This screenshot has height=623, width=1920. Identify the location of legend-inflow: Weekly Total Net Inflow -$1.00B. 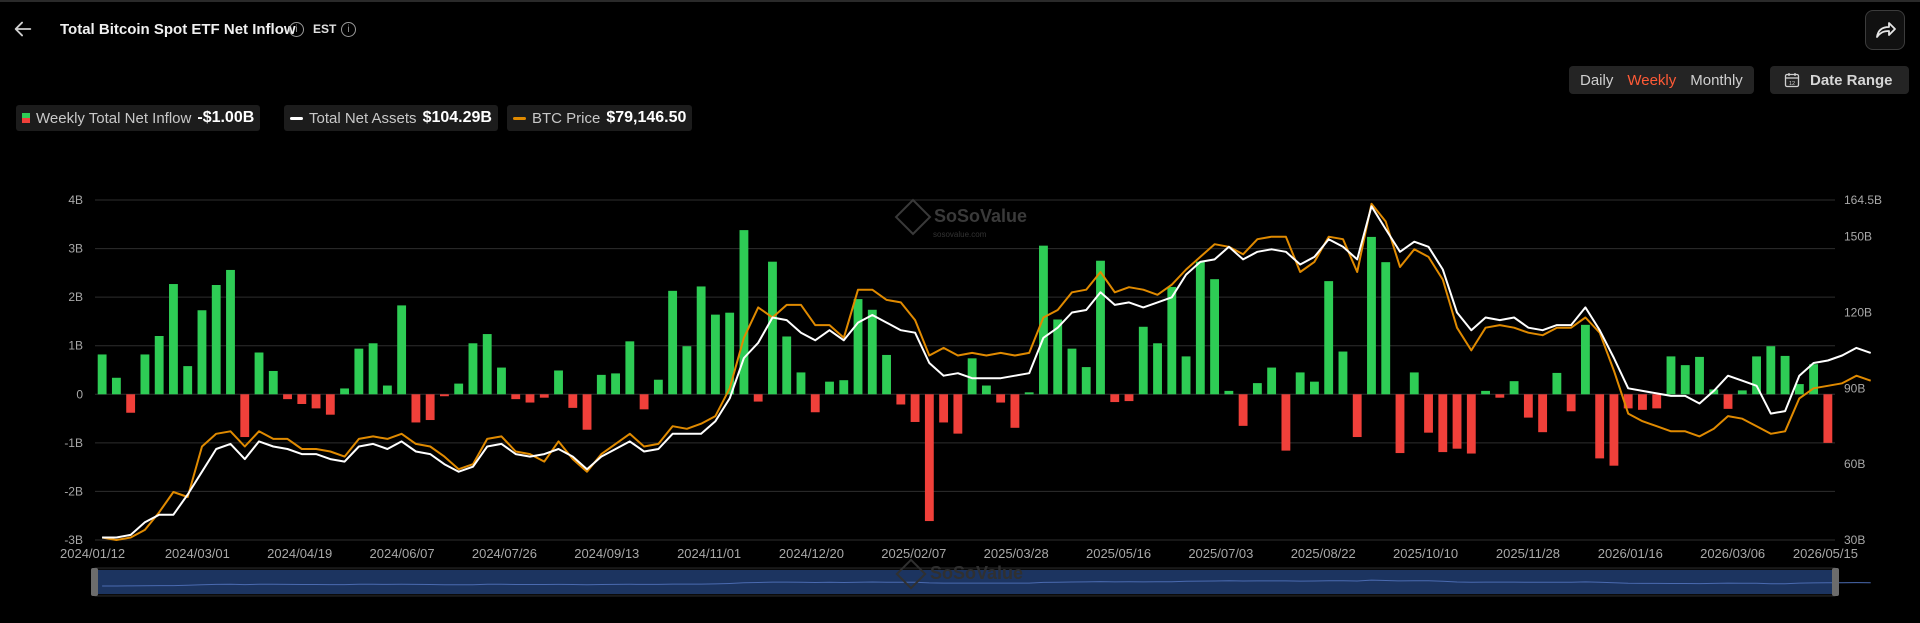
(138, 118).